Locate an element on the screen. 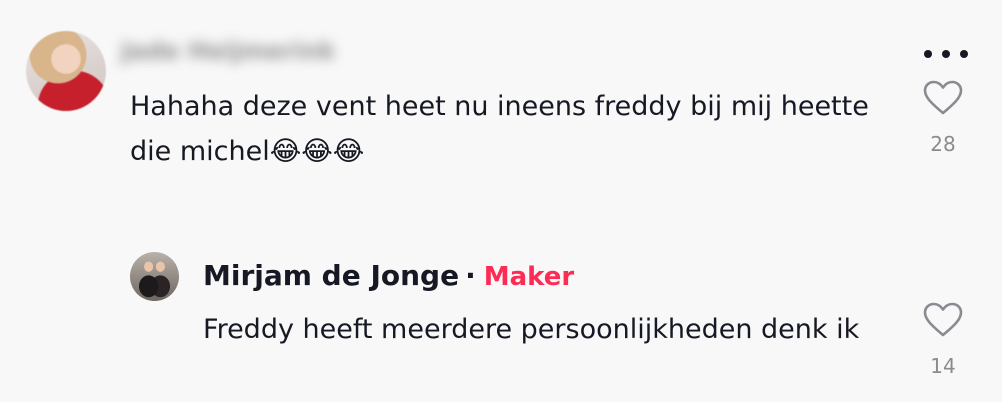 The image size is (1002, 402). more-options-icon is located at coordinates (946, 54).